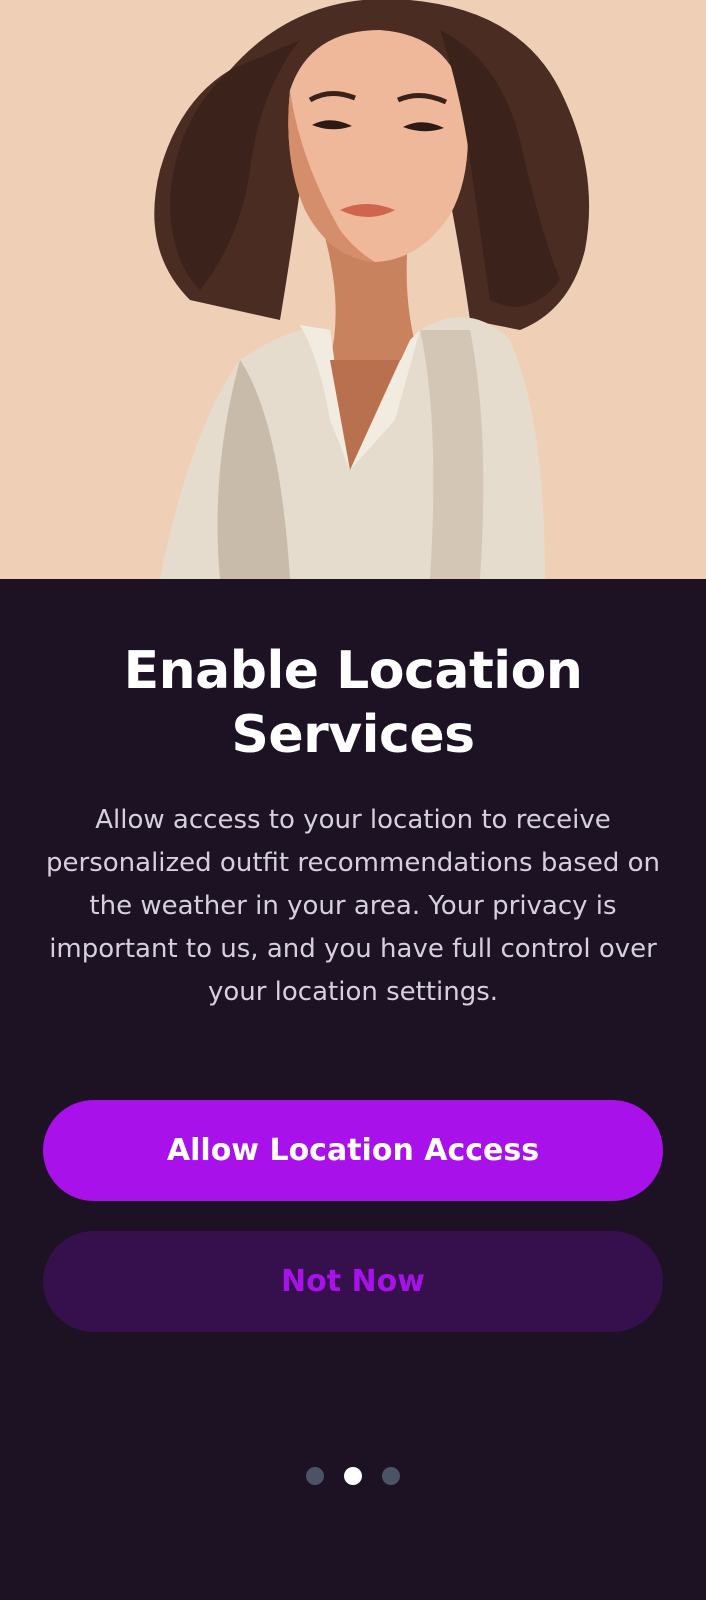 This screenshot has width=706, height=1600. I want to click on allow-location-button: Allow Location Access, so click(353, 1150).